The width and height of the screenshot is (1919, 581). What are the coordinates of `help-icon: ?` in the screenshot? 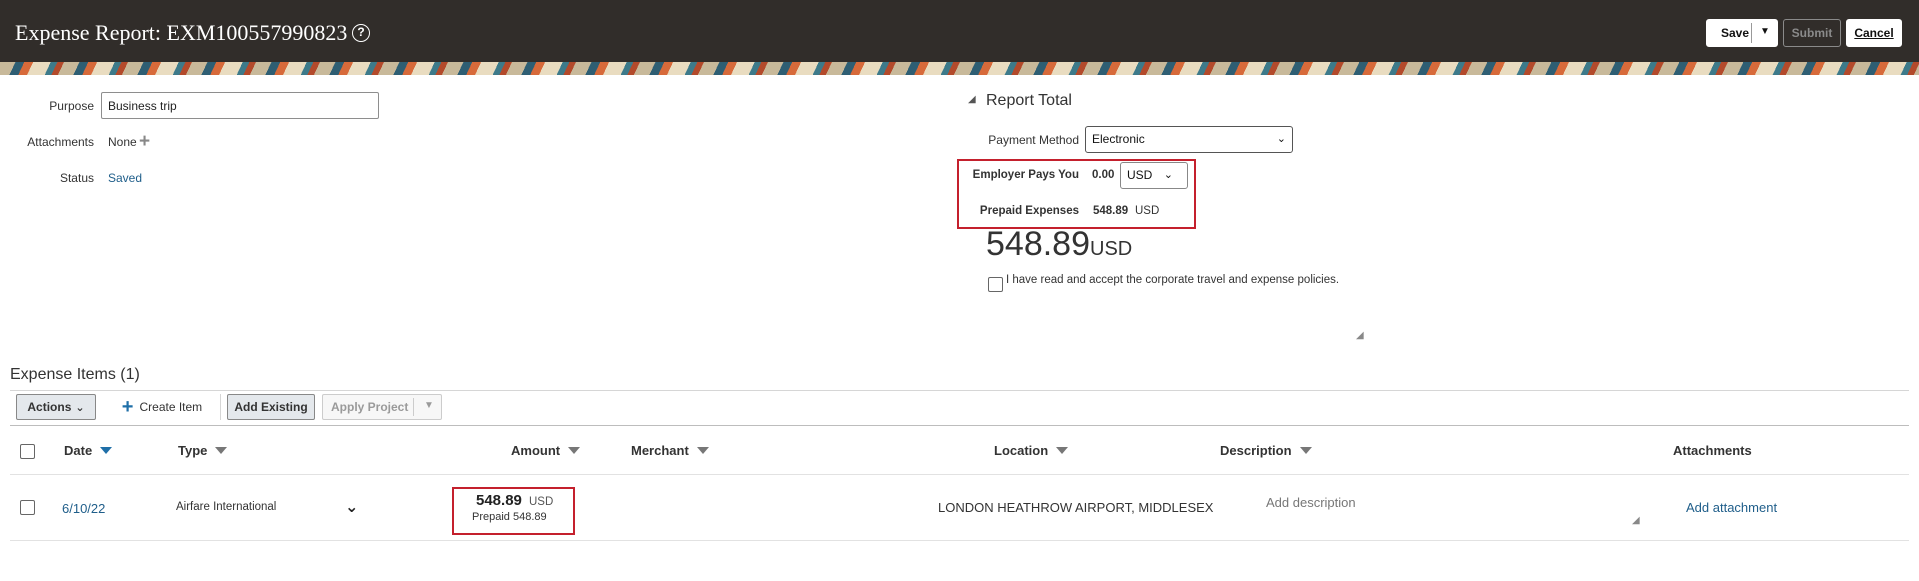 It's located at (361, 33).